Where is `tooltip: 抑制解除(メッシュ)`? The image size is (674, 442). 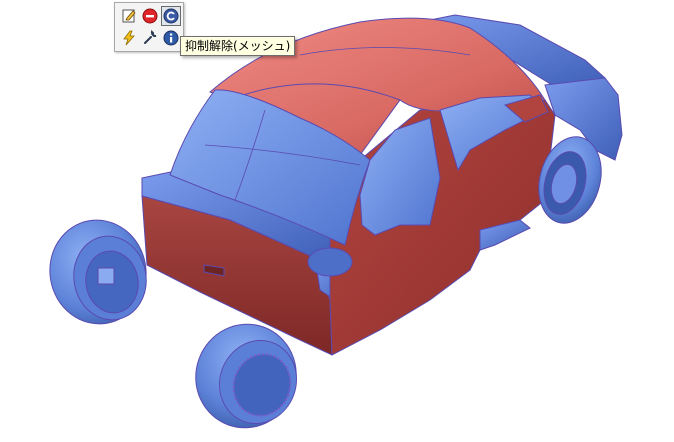 tooltip: 抑制解除(メッシュ) is located at coordinates (238, 46).